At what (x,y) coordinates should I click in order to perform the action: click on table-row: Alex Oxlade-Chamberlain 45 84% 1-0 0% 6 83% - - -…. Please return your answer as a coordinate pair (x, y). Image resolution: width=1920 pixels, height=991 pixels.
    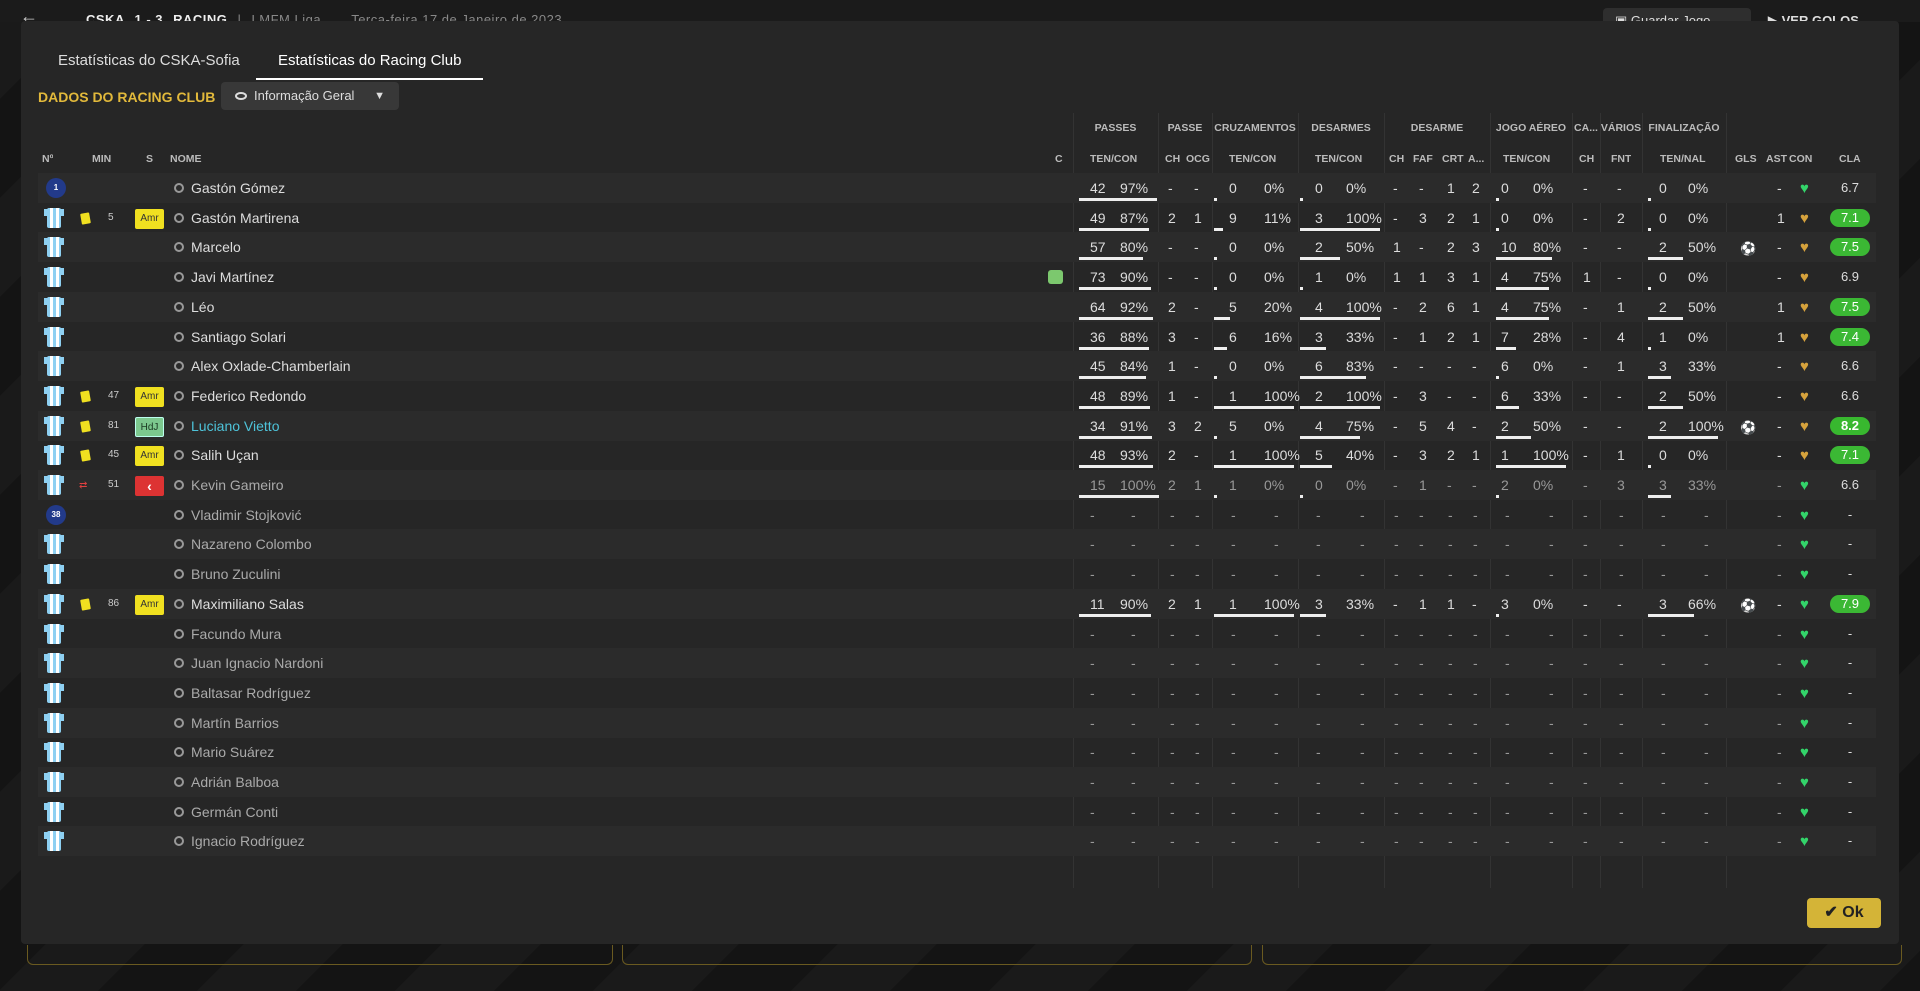
    Looking at the image, I should click on (957, 366).